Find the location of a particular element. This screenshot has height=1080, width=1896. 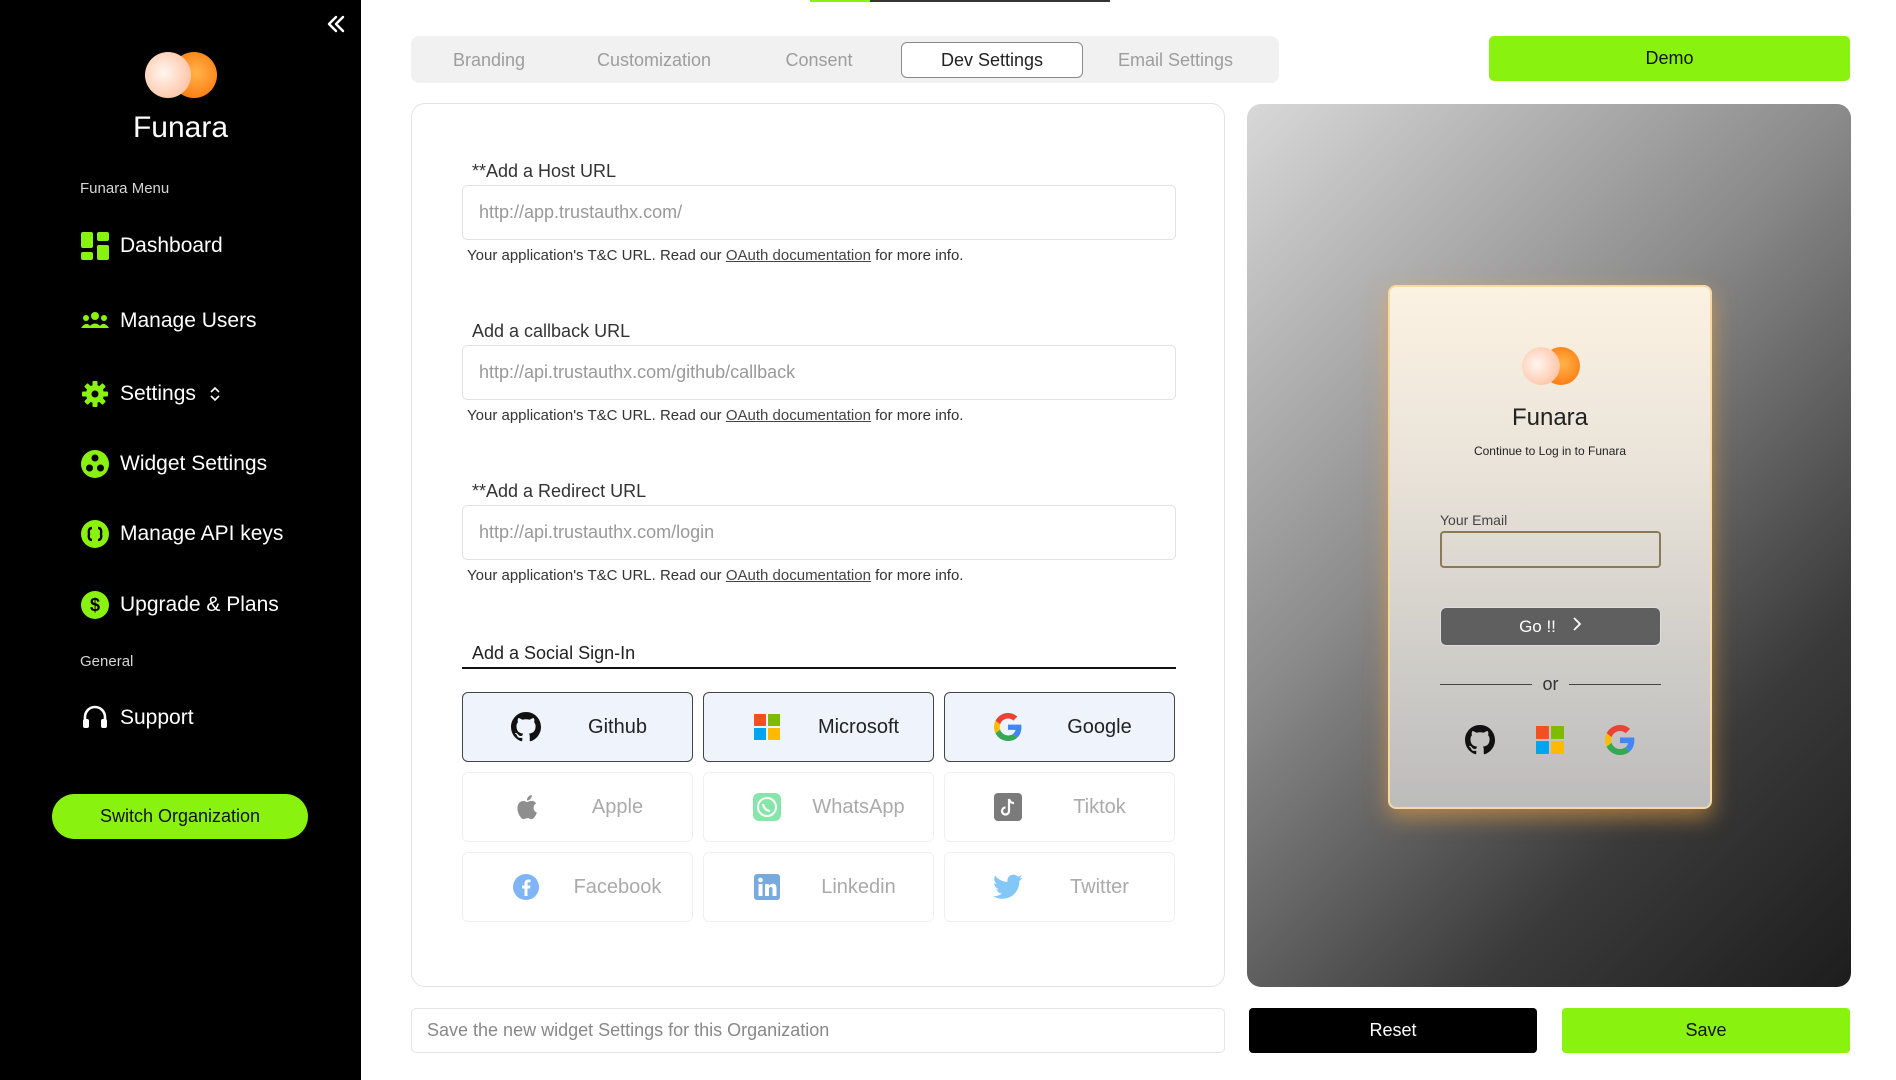

nav-label: Dashboard is located at coordinates (171, 245).